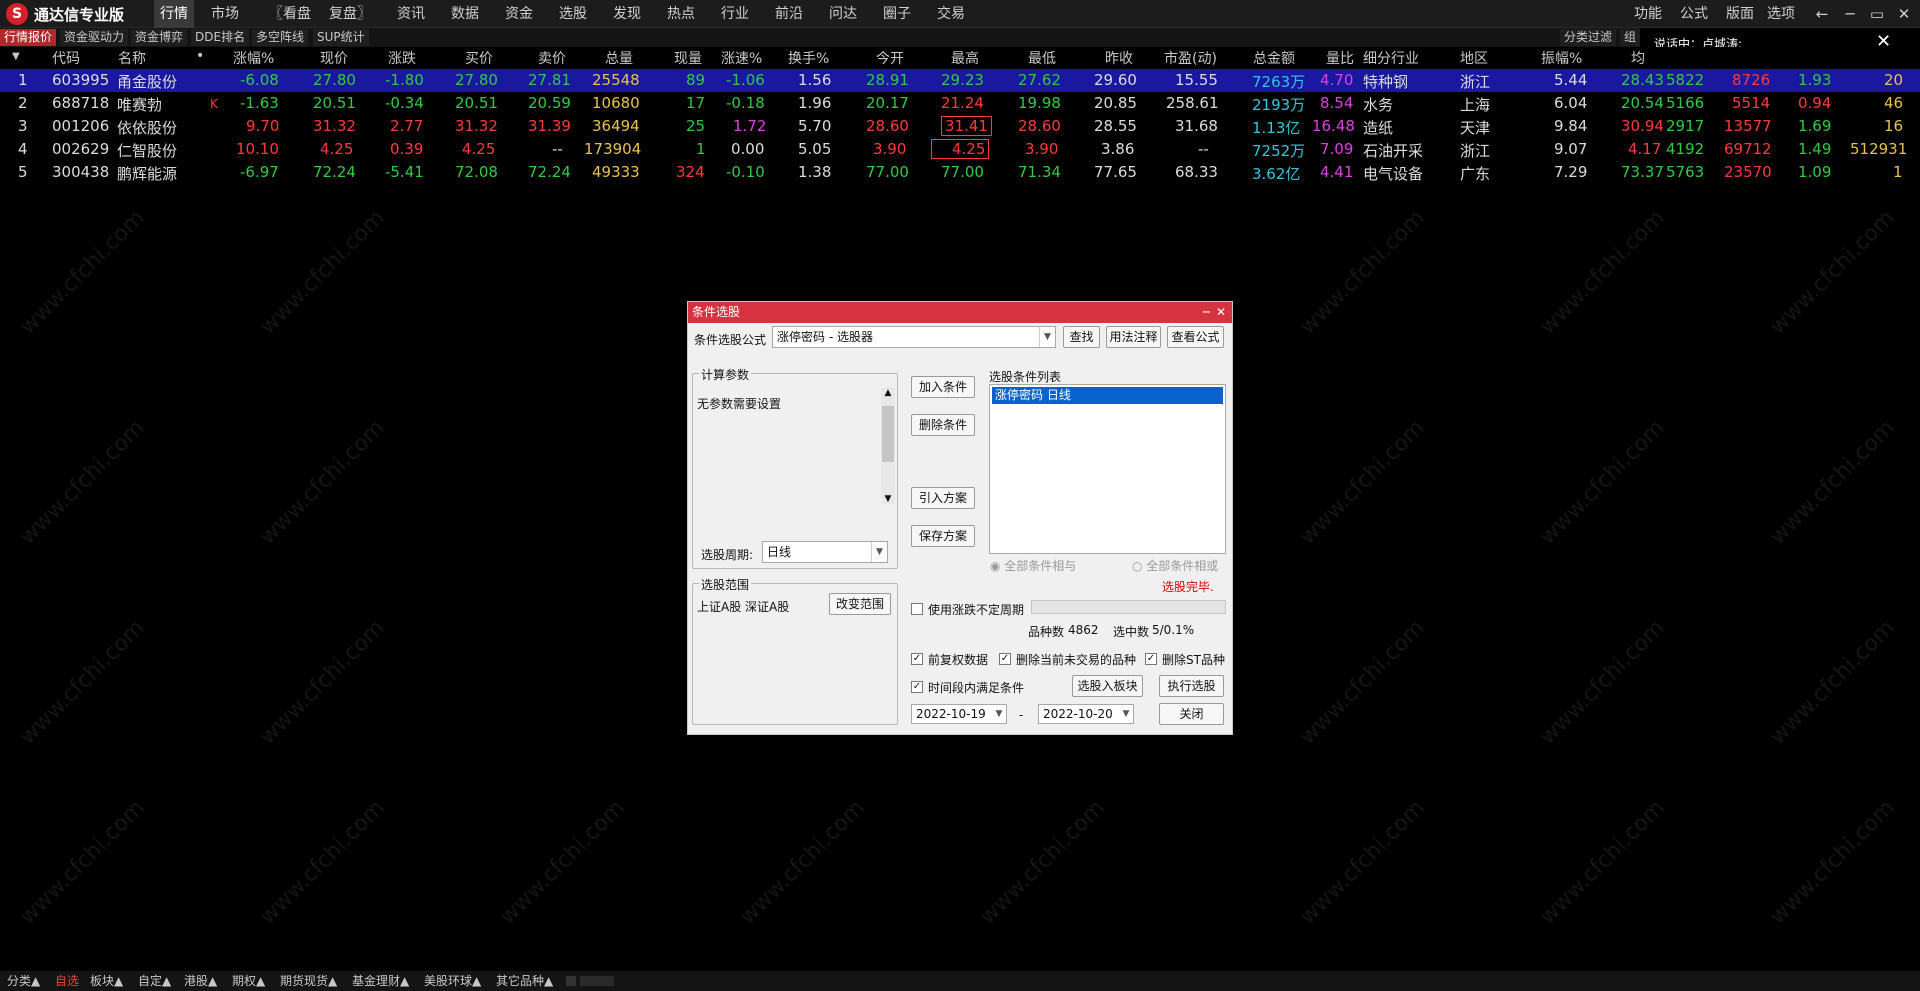 The width and height of the screenshot is (1920, 991). What do you see at coordinates (681, 14) in the screenshot?
I see `menu-item-redian: 热点` at bounding box center [681, 14].